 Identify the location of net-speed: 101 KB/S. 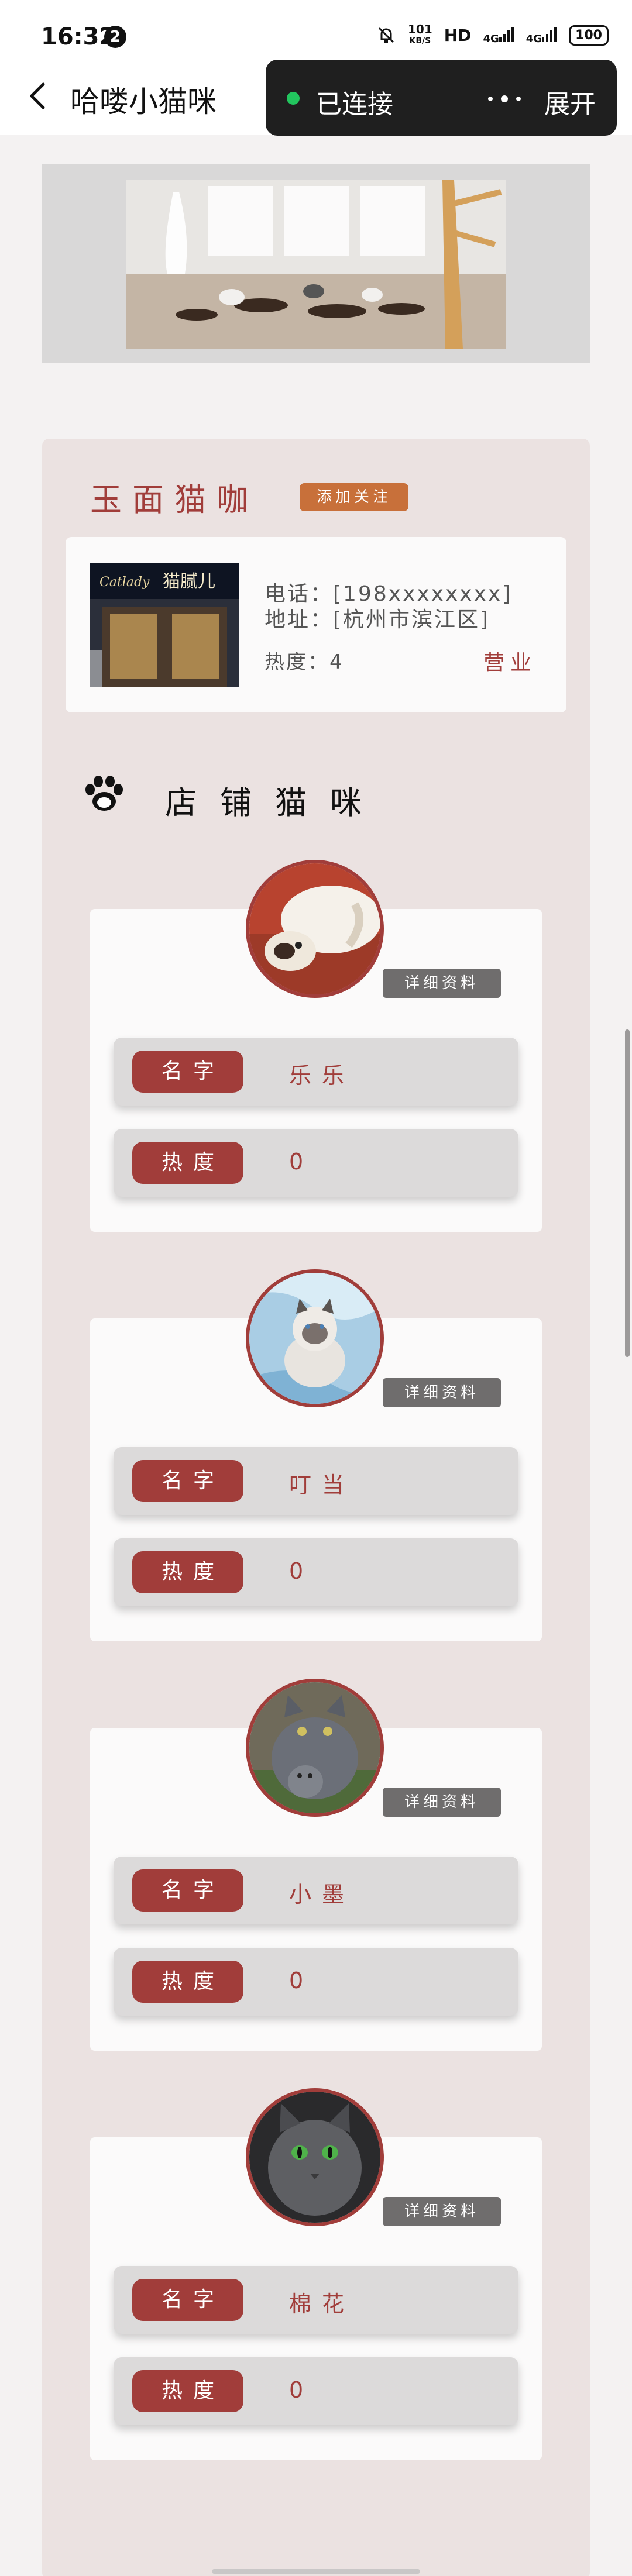
(420, 35).